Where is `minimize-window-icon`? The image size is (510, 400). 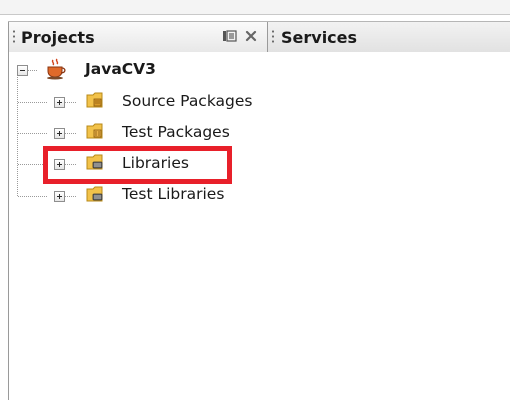 minimize-window-icon is located at coordinates (230, 36).